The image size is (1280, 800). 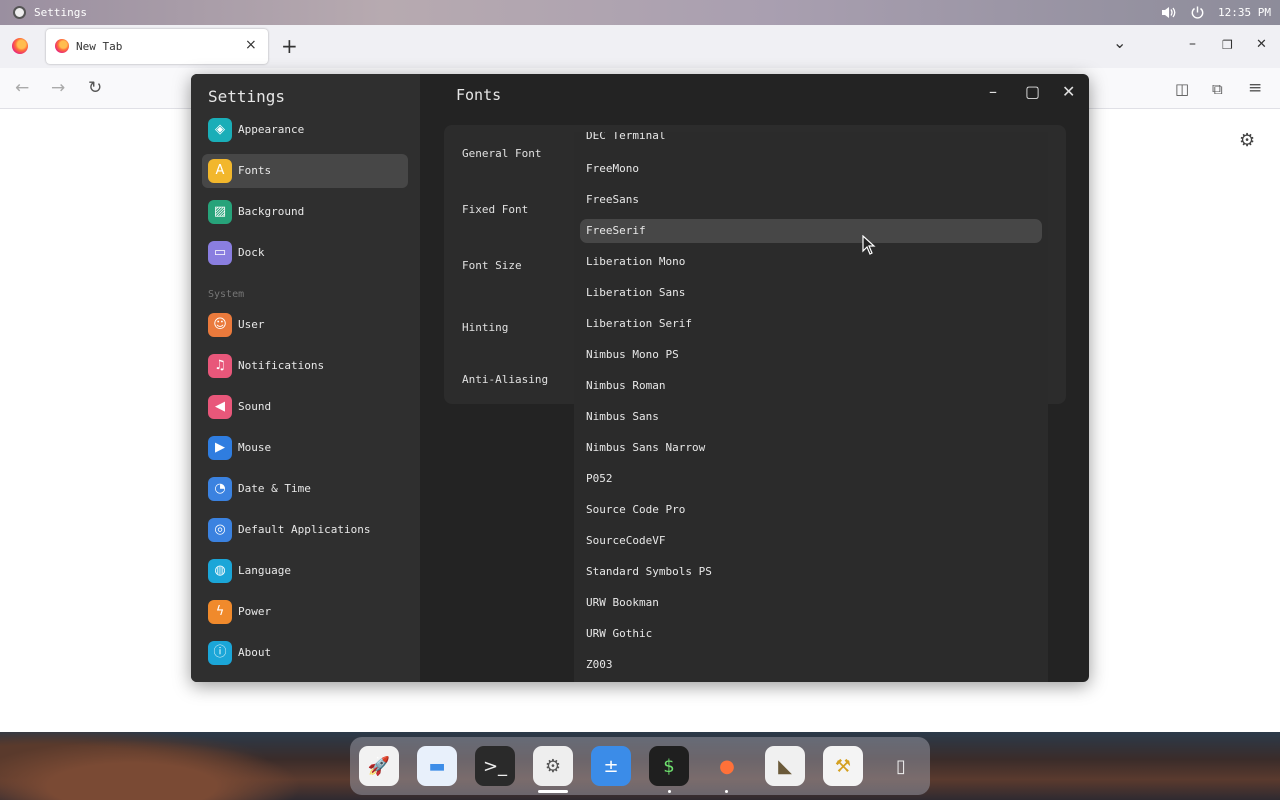 What do you see at coordinates (251, 45) in the screenshot?
I see `tab-close-icon: ×` at bounding box center [251, 45].